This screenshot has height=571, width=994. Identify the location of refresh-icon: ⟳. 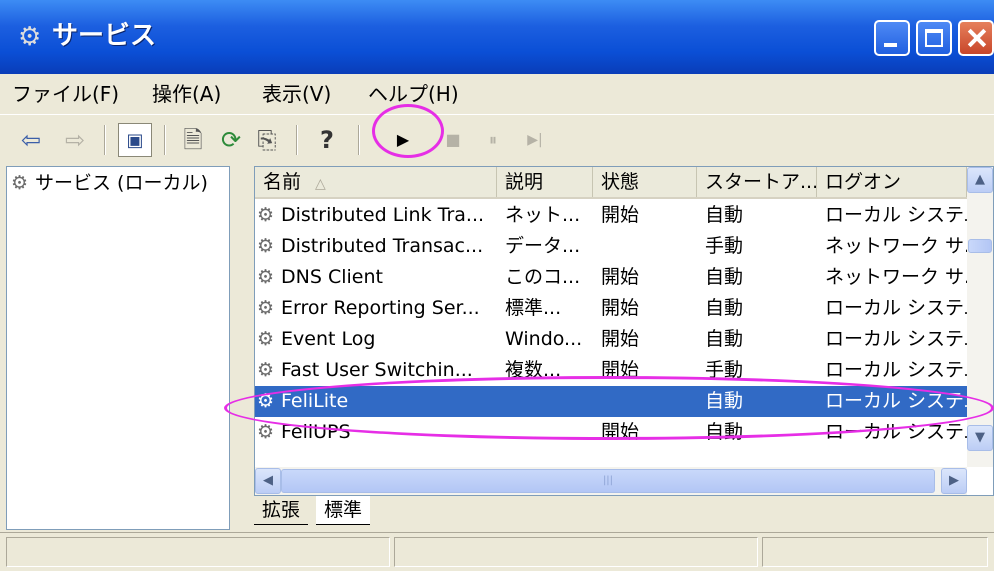
(231, 140).